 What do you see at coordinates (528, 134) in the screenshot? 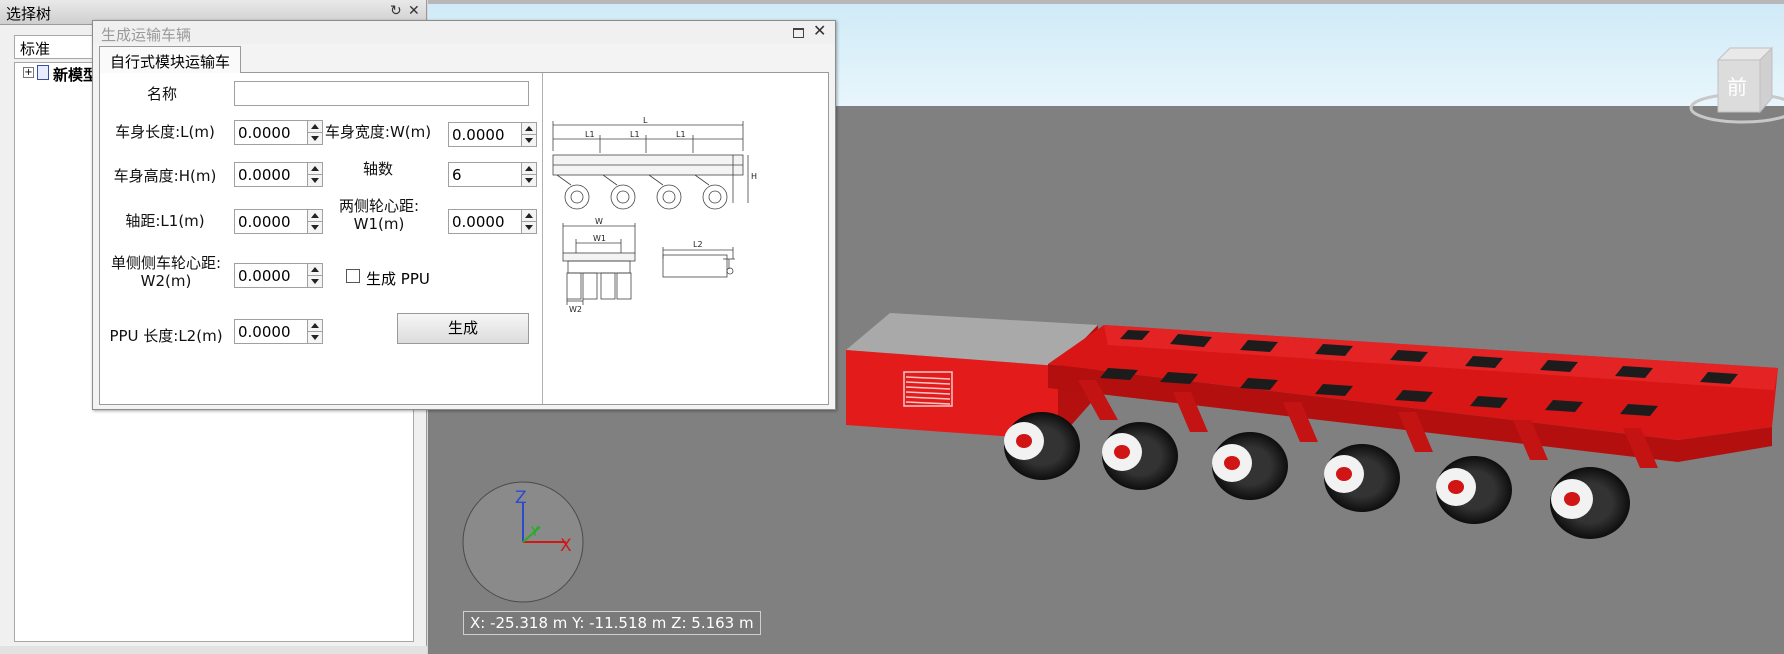
I see `body-width-spinner` at bounding box center [528, 134].